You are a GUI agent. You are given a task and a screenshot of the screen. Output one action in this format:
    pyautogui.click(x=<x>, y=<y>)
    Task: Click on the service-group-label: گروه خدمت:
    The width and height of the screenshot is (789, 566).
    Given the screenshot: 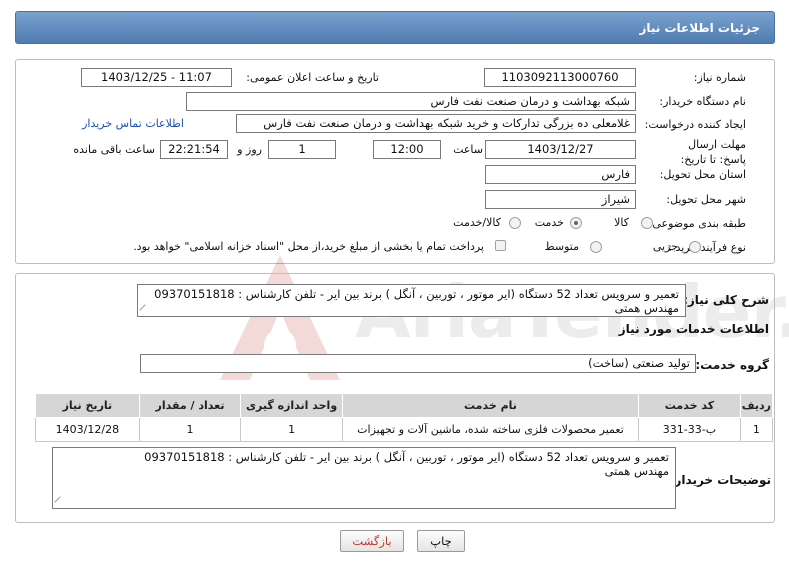 What is the action you would take?
    pyautogui.click(x=732, y=365)
    